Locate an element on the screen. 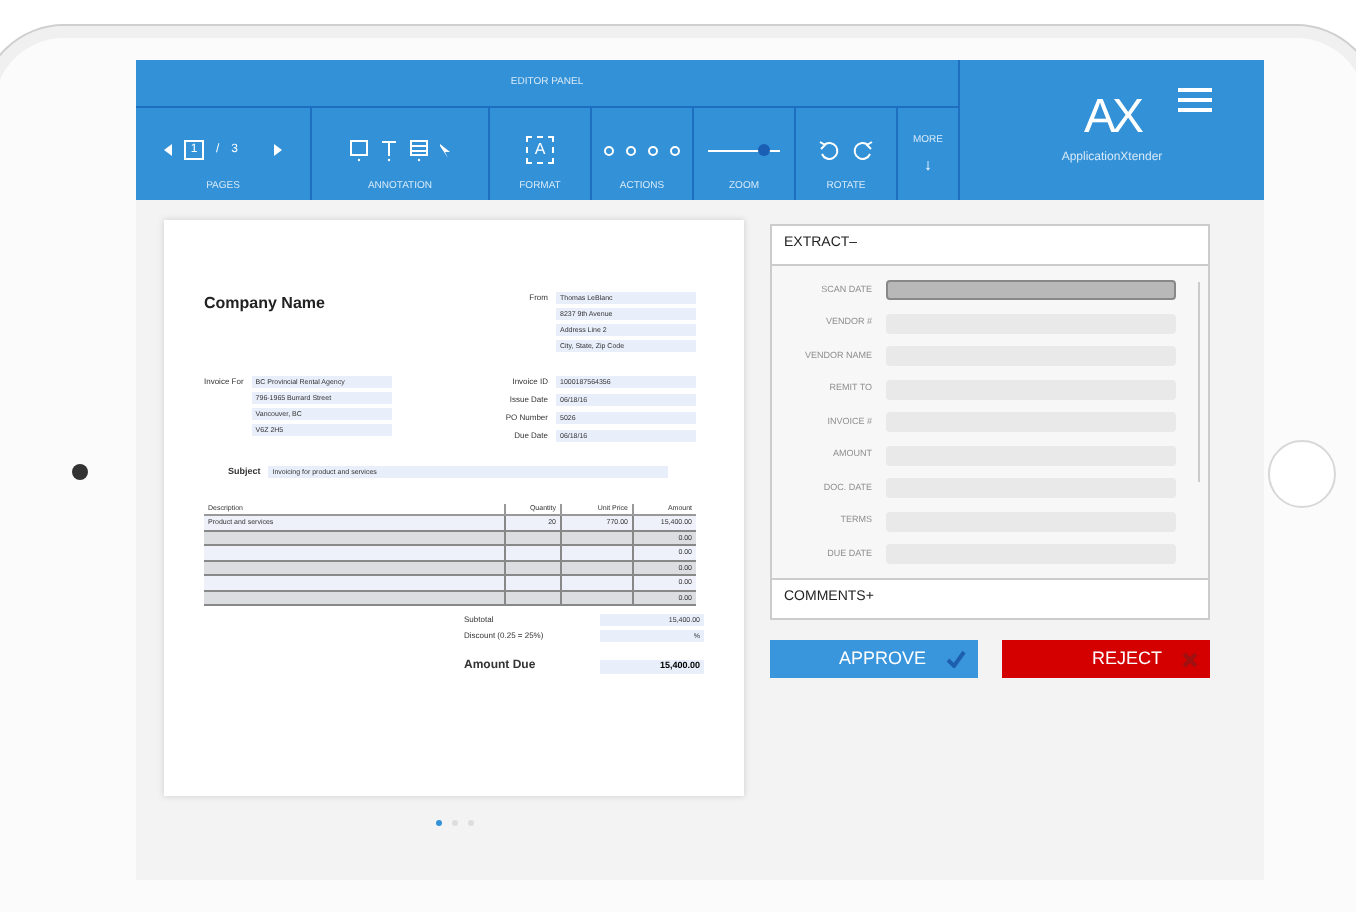  pointer-icon is located at coordinates (445, 150).